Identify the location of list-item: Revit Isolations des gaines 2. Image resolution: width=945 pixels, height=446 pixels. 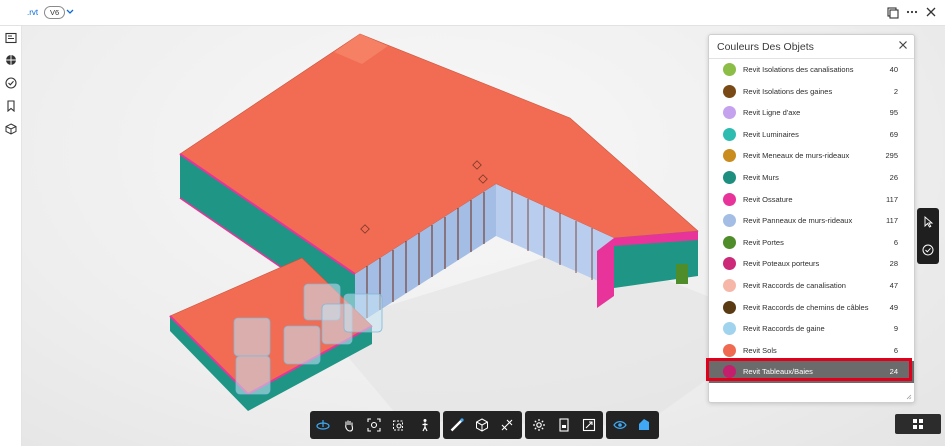
(811, 92).